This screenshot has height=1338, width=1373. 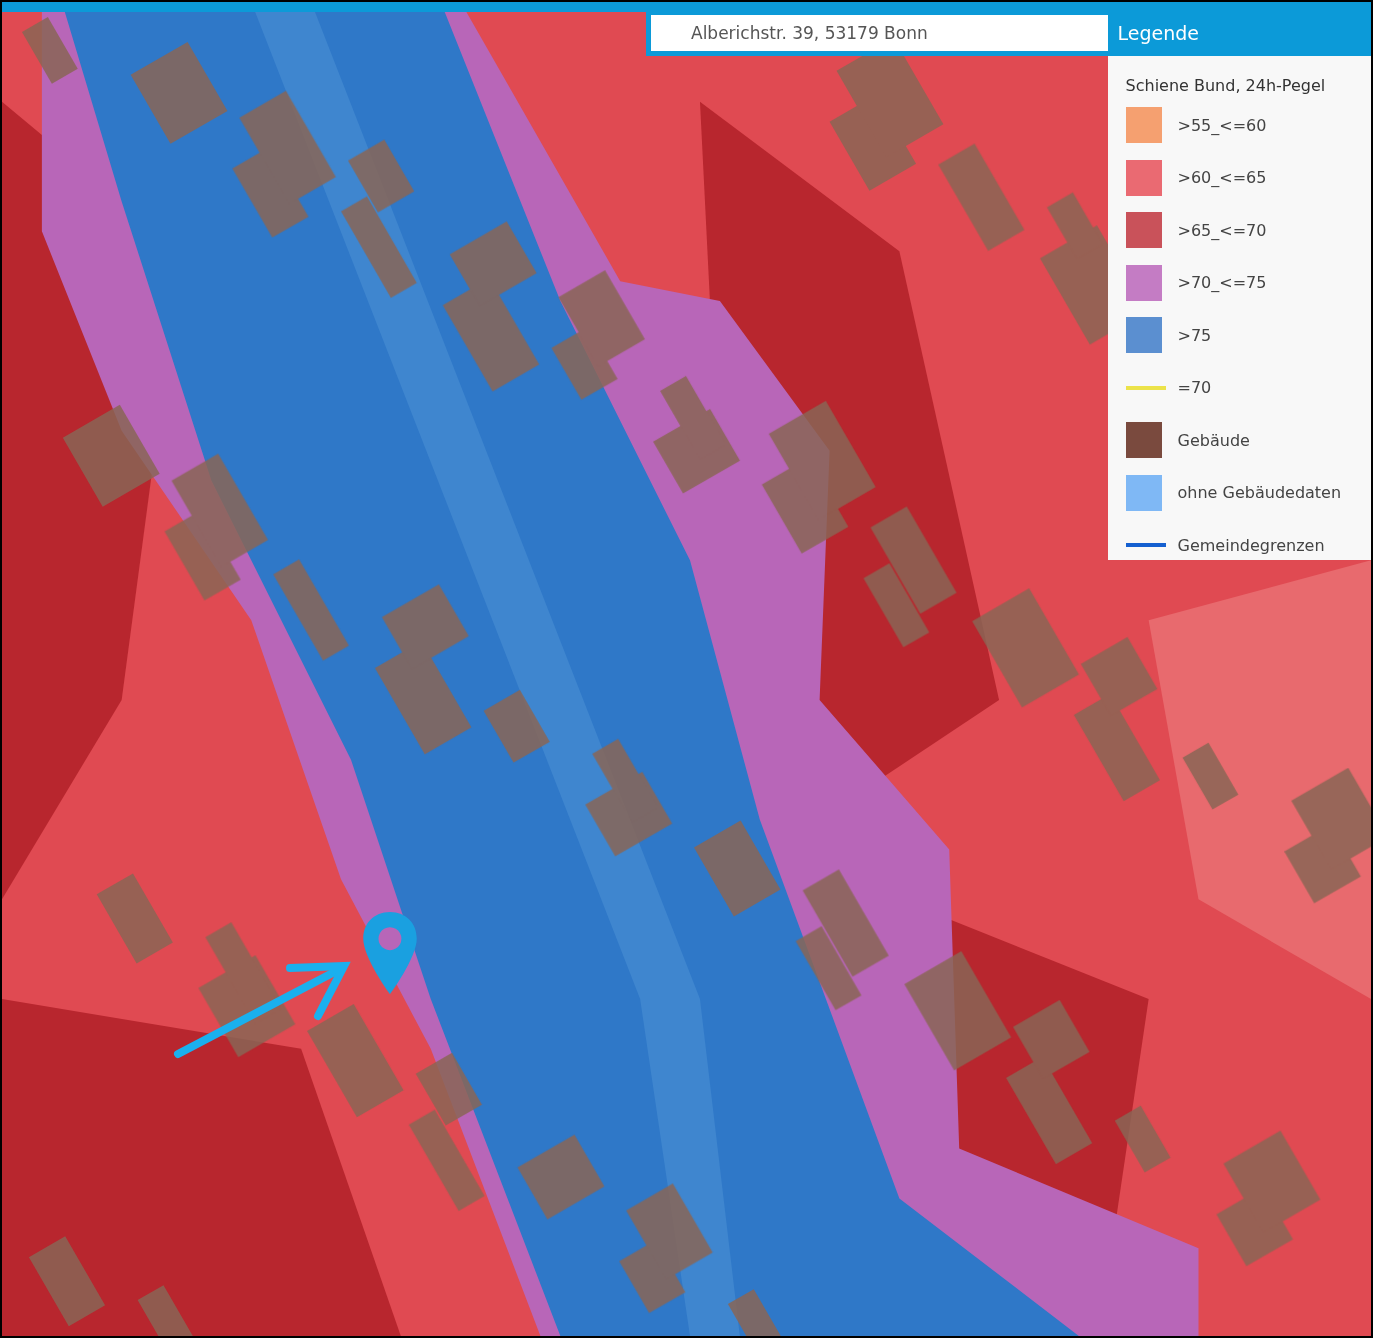 What do you see at coordinates (390, 953) in the screenshot?
I see `location-pin-icon` at bounding box center [390, 953].